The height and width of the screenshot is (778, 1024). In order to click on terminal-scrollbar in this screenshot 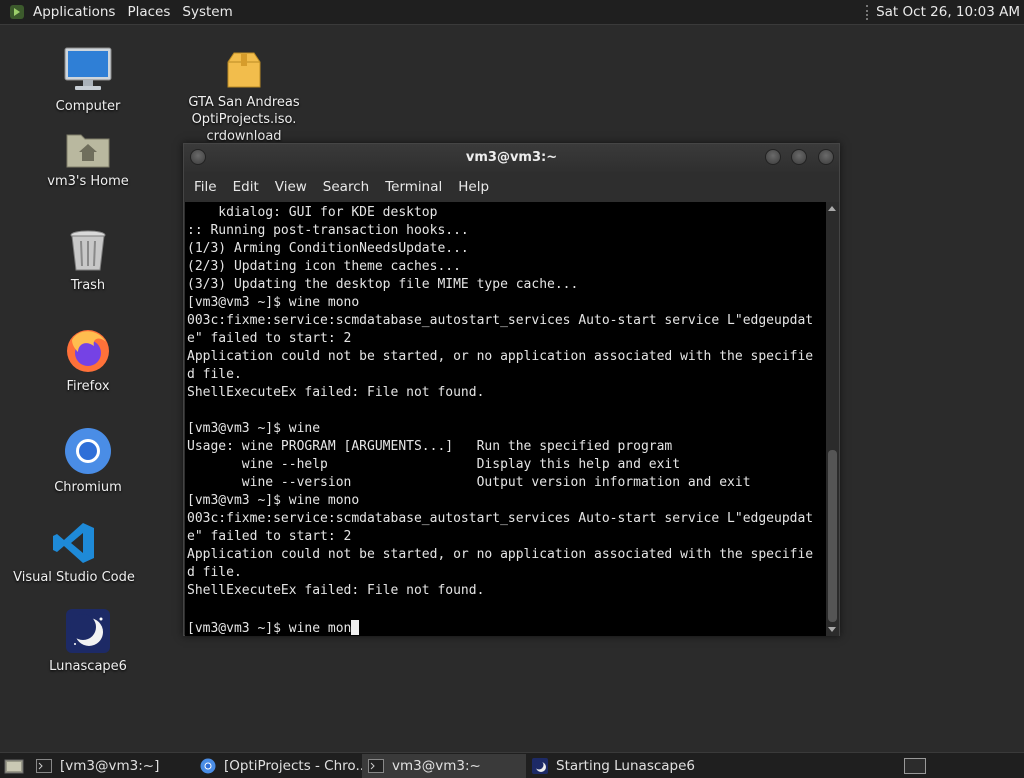, I will do `click(832, 419)`.